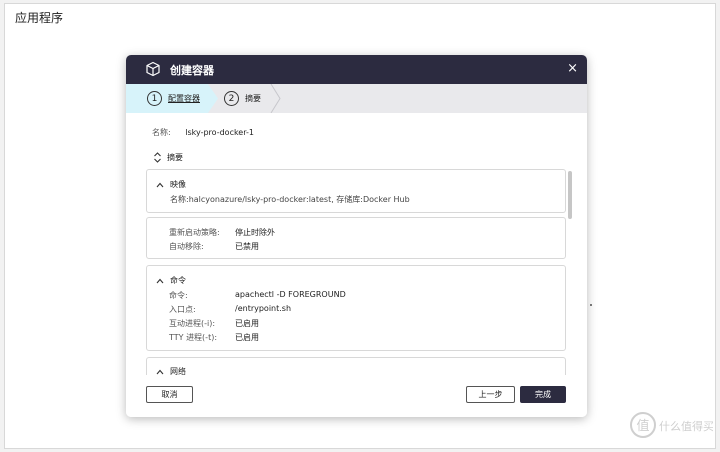  What do you see at coordinates (356, 98) in the screenshot?
I see `wizard-steps: 1 配置容器 2 摘要` at bounding box center [356, 98].